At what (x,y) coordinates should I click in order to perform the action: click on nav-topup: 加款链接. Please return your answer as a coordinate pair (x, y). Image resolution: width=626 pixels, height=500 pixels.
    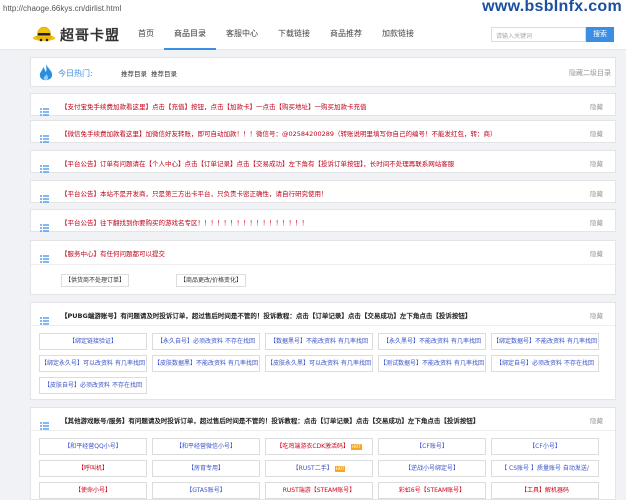
    Looking at the image, I should click on (398, 33).